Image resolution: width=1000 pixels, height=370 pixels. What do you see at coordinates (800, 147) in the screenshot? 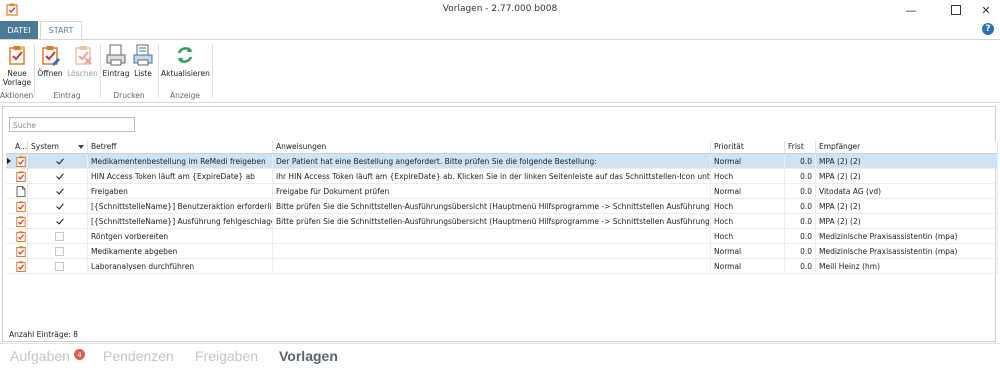
I see `column-header-frist: Frist` at bounding box center [800, 147].